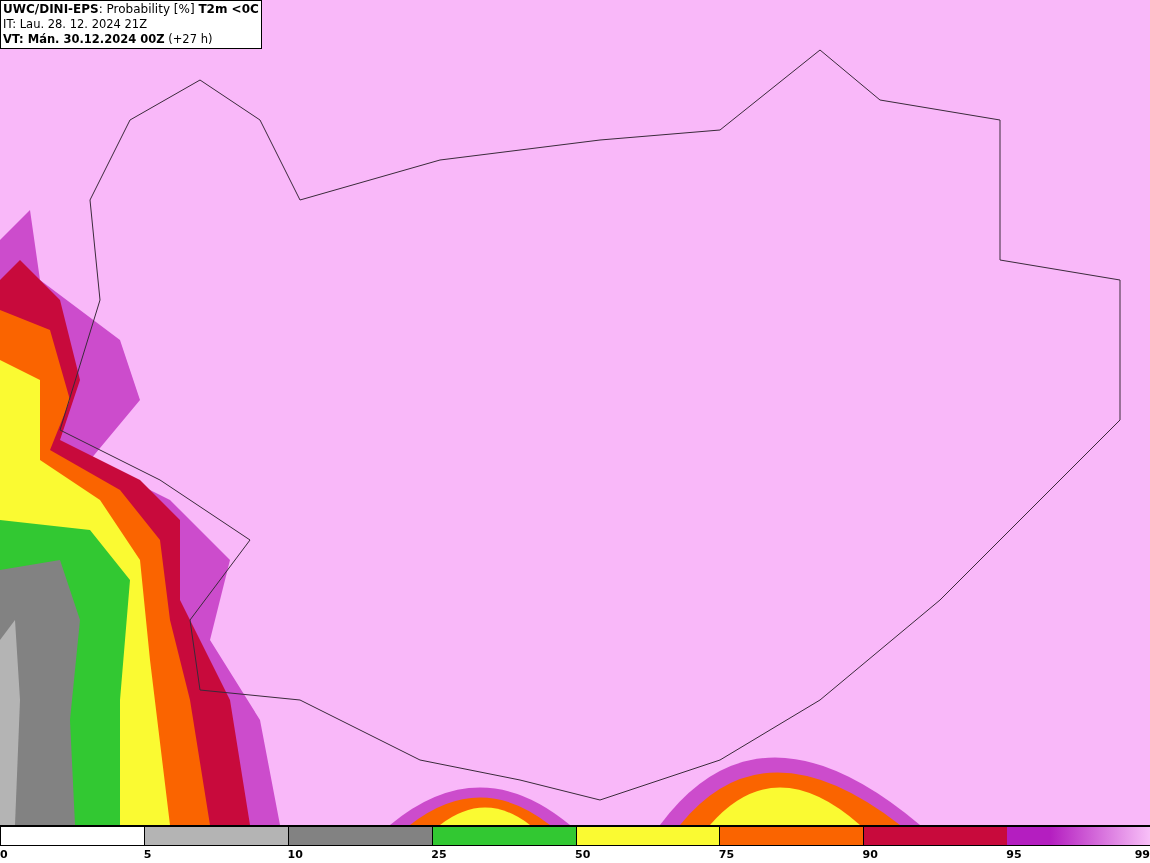  Describe the element at coordinates (295, 855) in the screenshot. I see `legend-label: 10` at that location.